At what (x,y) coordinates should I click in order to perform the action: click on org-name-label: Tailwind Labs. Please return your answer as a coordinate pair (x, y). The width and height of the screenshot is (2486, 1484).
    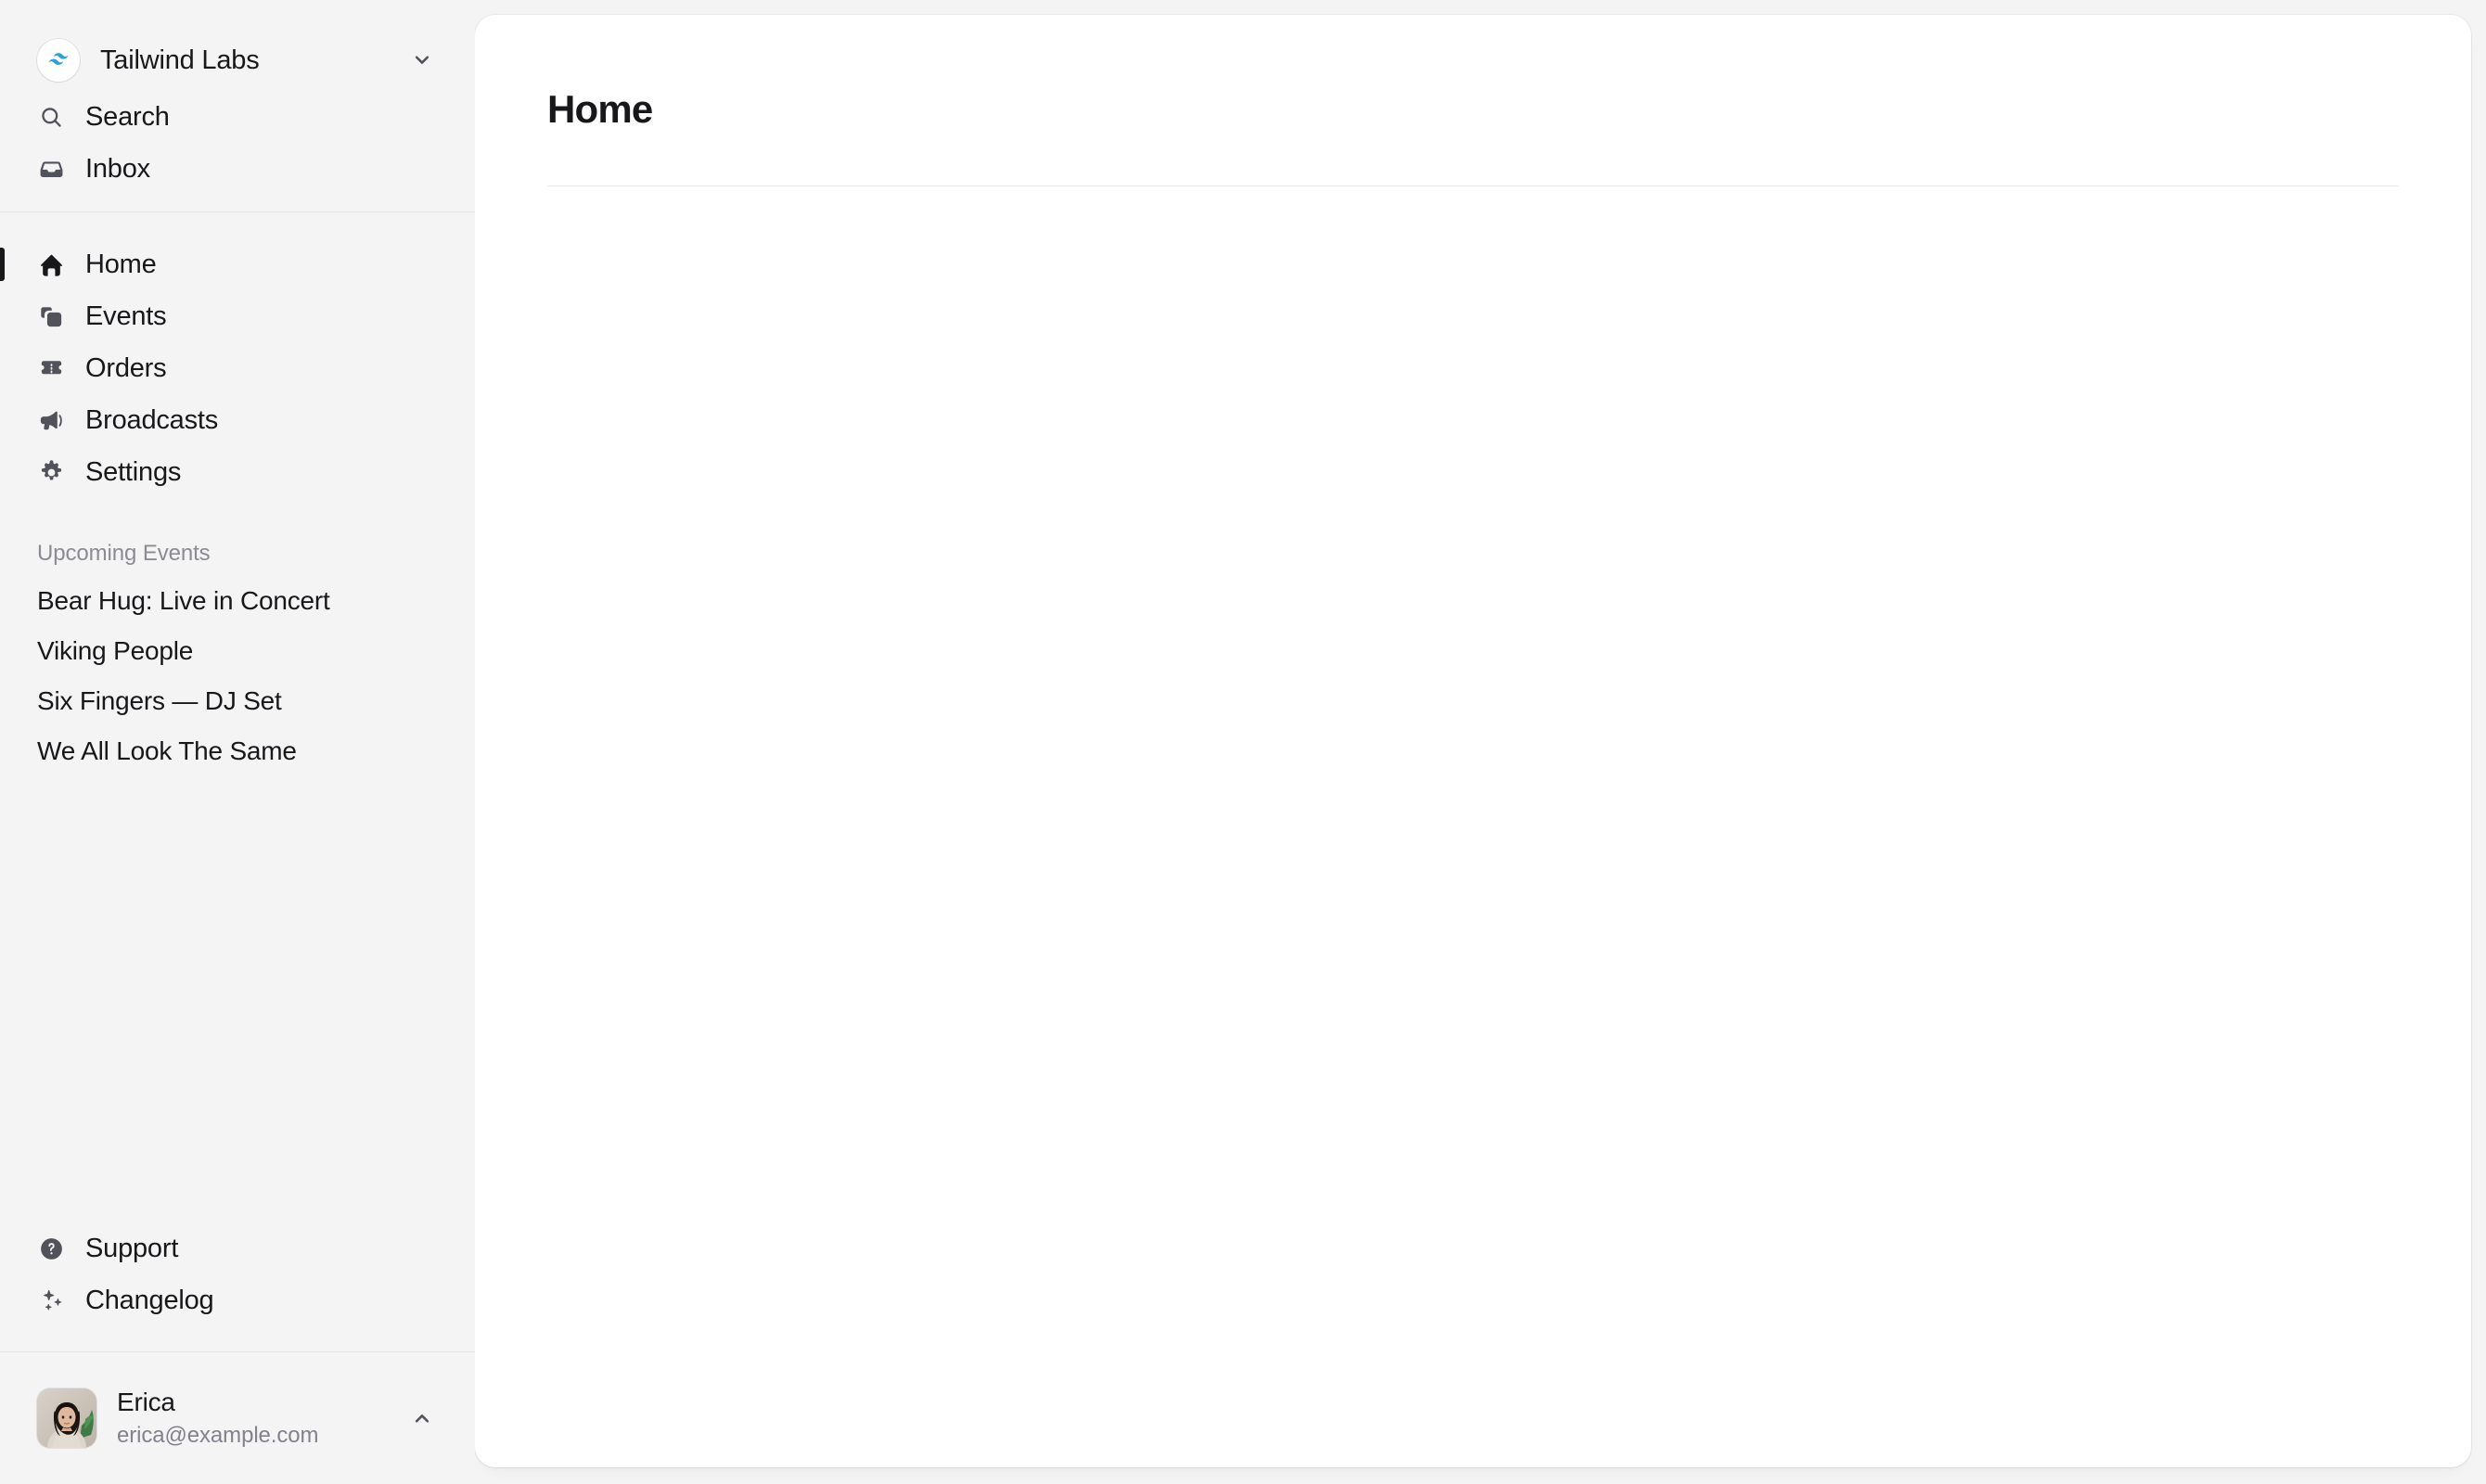
    Looking at the image, I should click on (180, 60).